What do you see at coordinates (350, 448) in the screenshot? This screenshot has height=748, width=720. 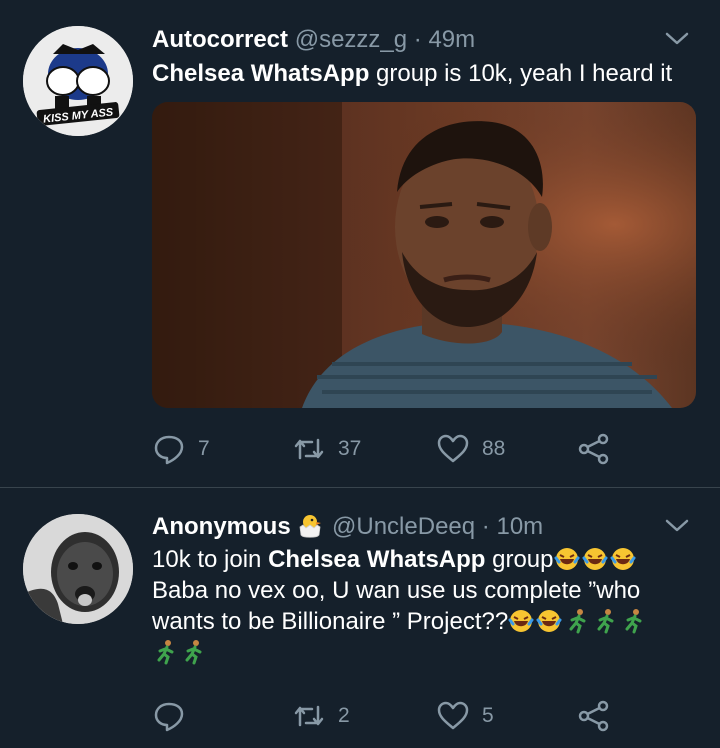 I see `retweet-count: 37` at bounding box center [350, 448].